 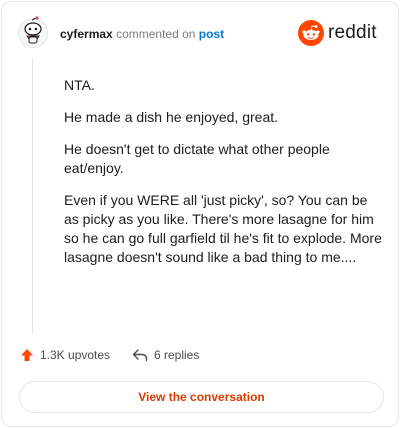 I want to click on replies-count: 6 replies, so click(x=177, y=355).